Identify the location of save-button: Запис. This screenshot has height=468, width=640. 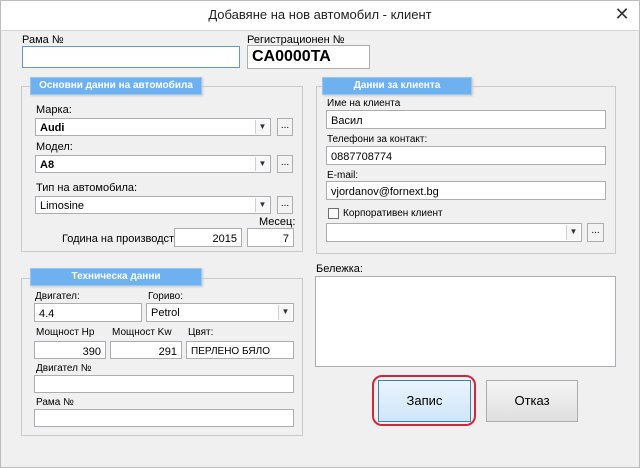
(424, 401).